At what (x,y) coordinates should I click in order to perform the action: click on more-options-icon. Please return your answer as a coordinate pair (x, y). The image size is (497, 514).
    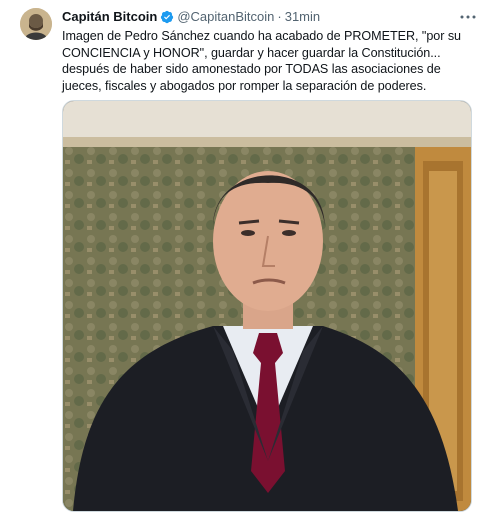
    Looking at the image, I should click on (468, 17).